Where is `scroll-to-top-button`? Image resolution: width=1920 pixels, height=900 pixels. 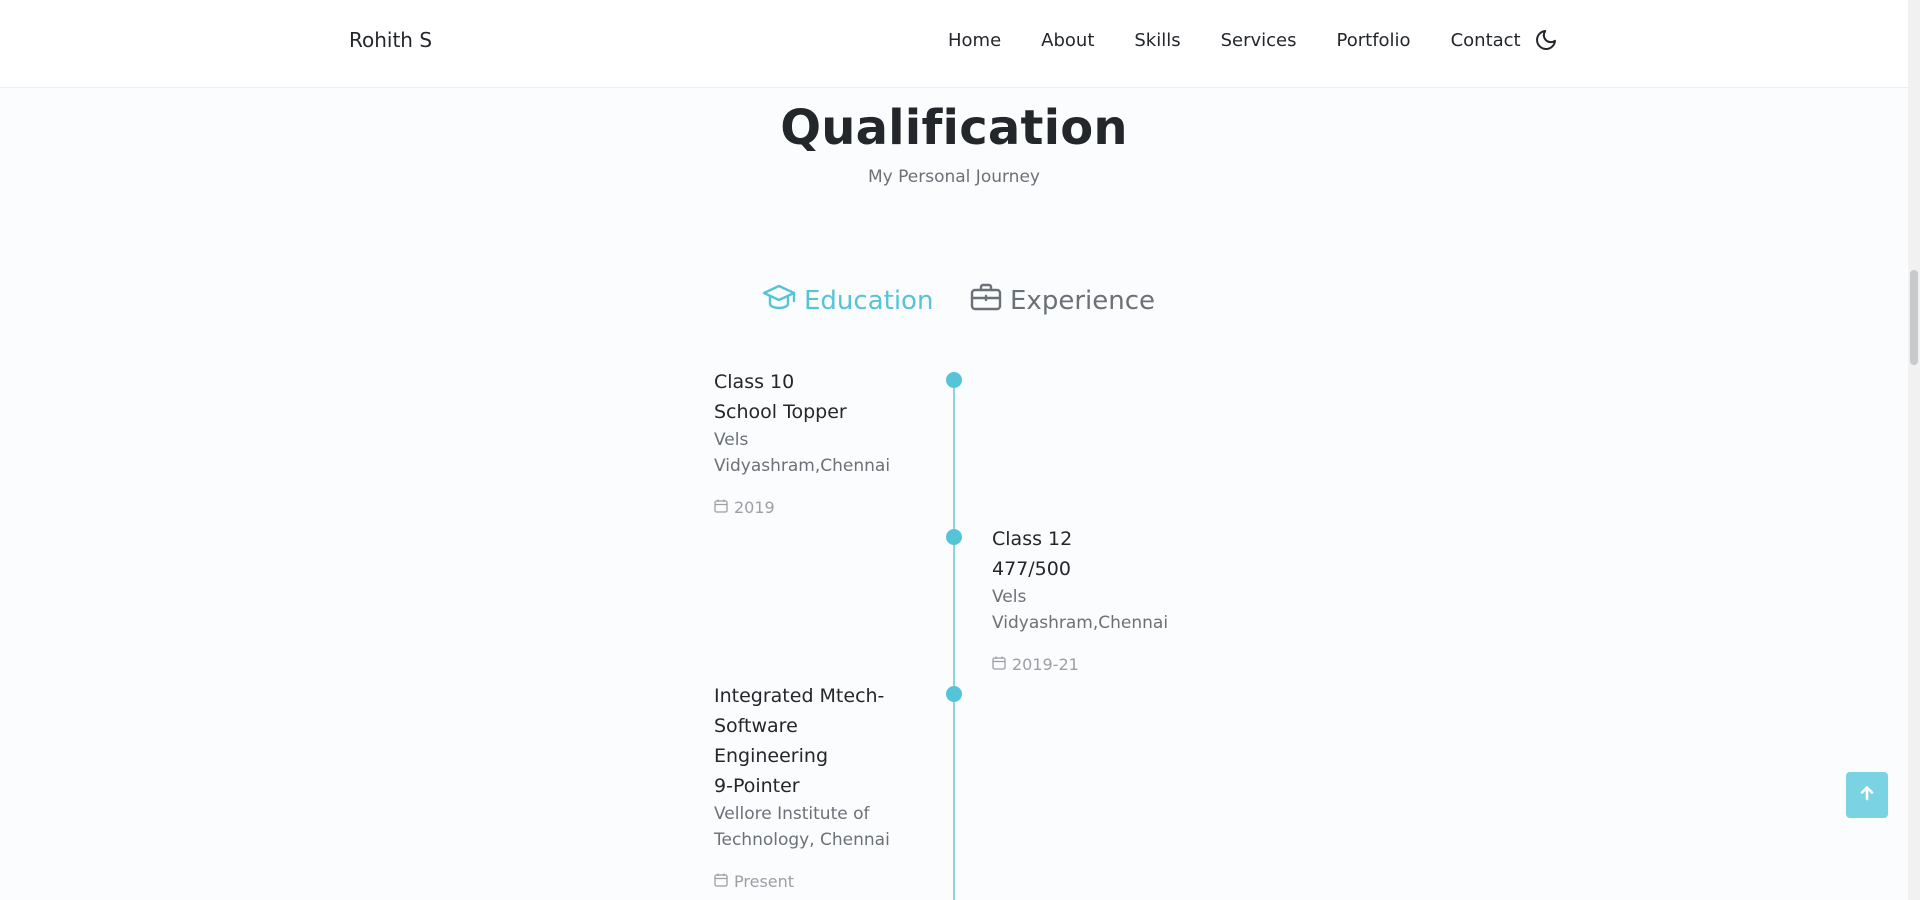
scroll-to-top-button is located at coordinates (1867, 795).